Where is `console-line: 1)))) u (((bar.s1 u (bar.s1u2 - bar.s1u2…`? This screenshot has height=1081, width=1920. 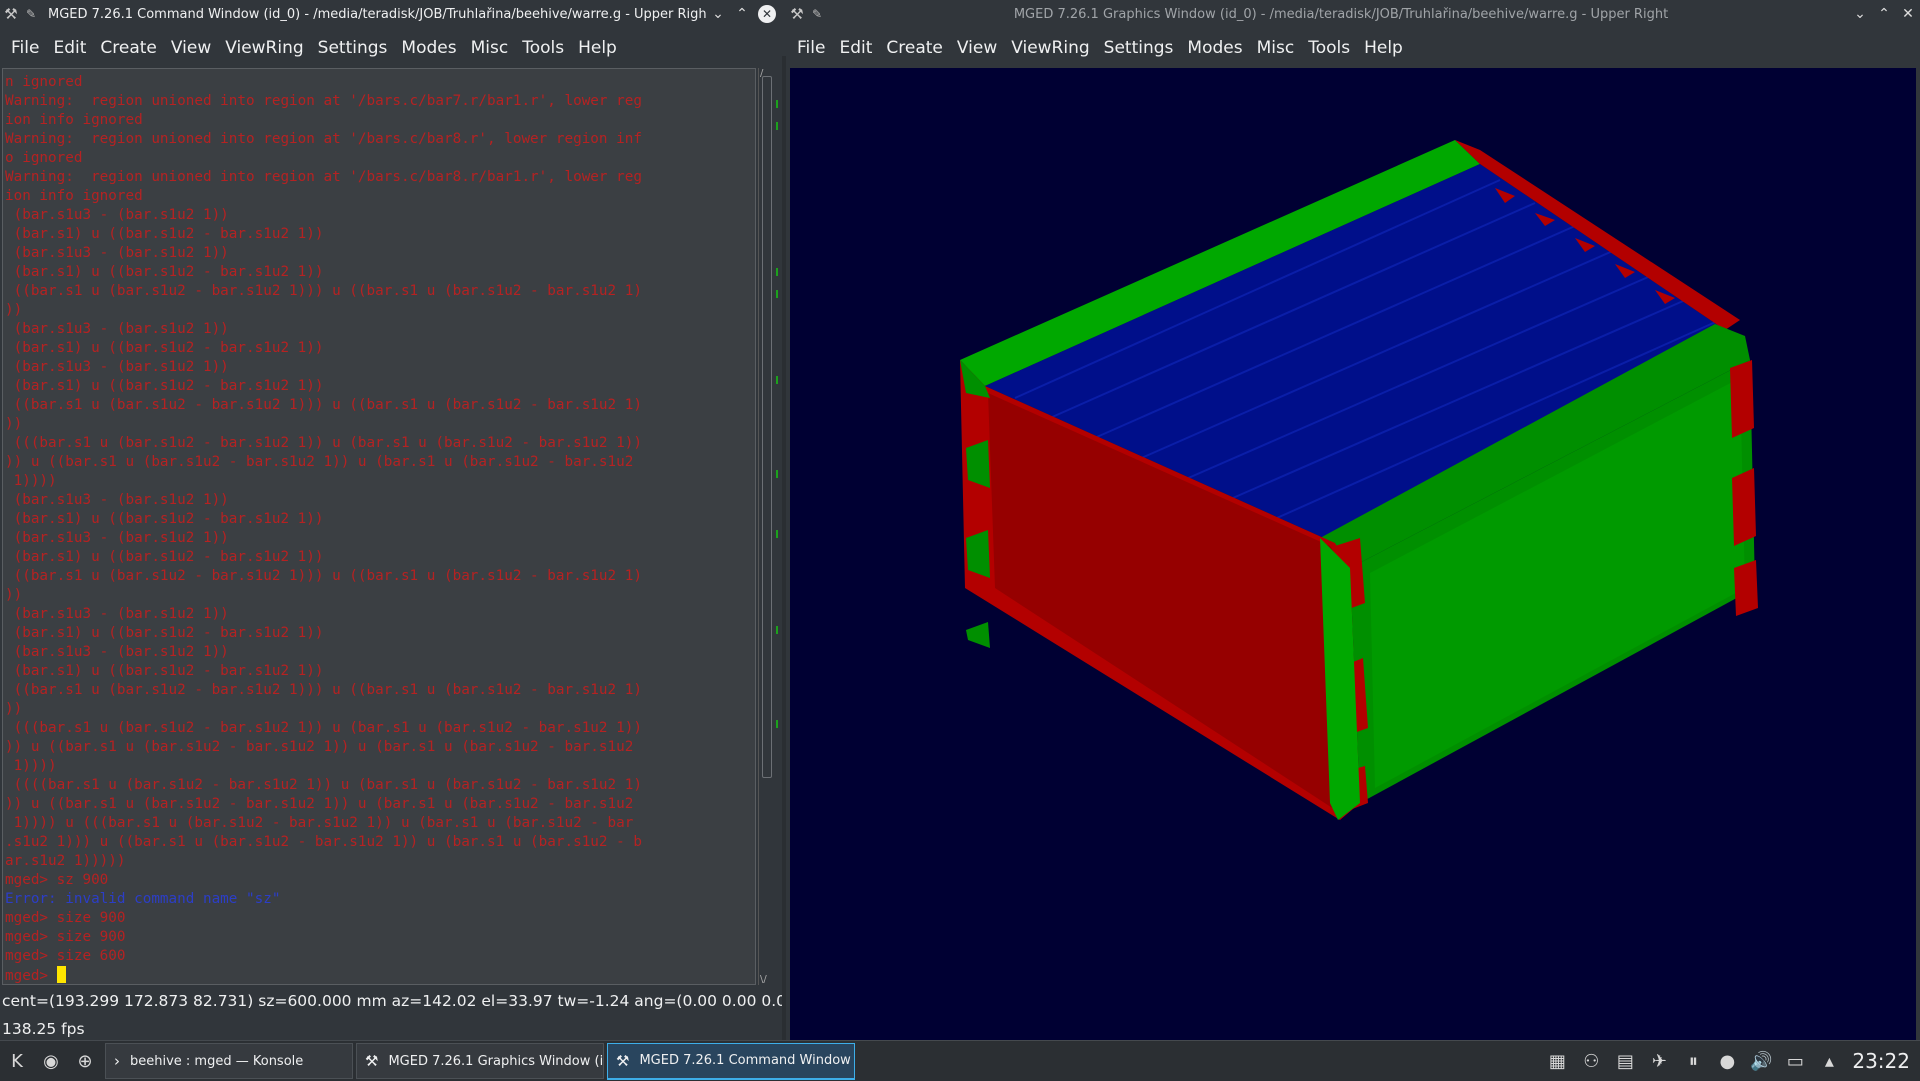 console-line: 1)))) u (((bar.s1 u (bar.s1u2 - bar.s1u2… is located at coordinates (380, 823).